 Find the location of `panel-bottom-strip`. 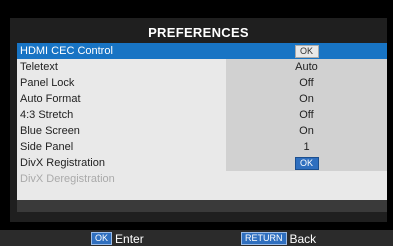

panel-bottom-strip is located at coordinates (202, 206).